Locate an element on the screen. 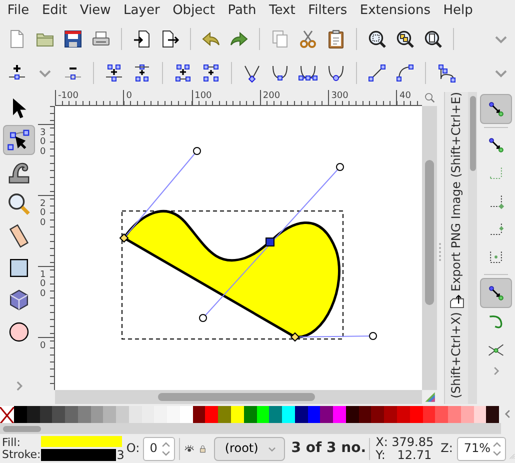 Image resolution: width=515 pixels, height=463 pixels. menu-item: Object is located at coordinates (194, 11).